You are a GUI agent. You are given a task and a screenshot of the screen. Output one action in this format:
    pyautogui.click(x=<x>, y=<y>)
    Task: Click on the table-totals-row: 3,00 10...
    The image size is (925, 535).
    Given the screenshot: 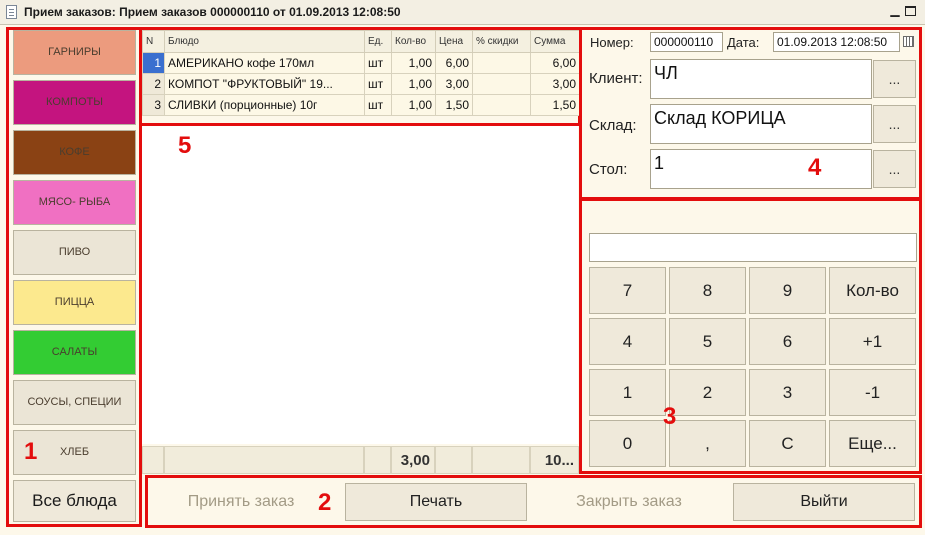 What is the action you would take?
    pyautogui.click(x=360, y=460)
    